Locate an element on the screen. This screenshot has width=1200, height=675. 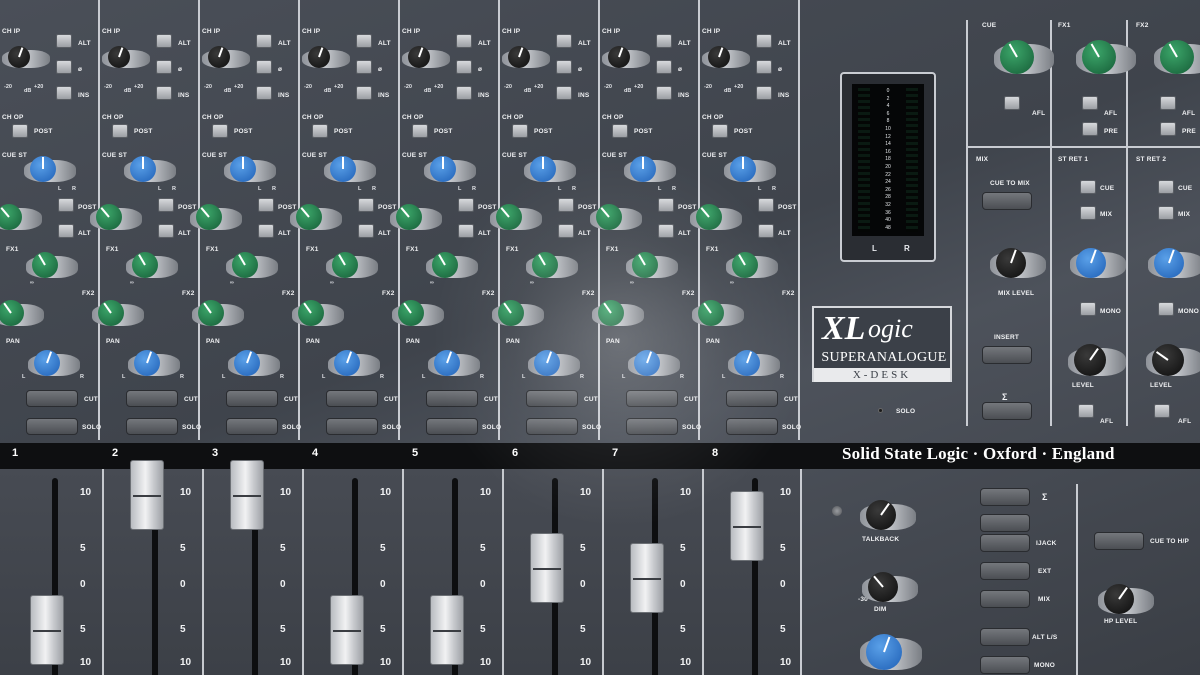
fx1-master-knob is located at coordinates (1099, 57).